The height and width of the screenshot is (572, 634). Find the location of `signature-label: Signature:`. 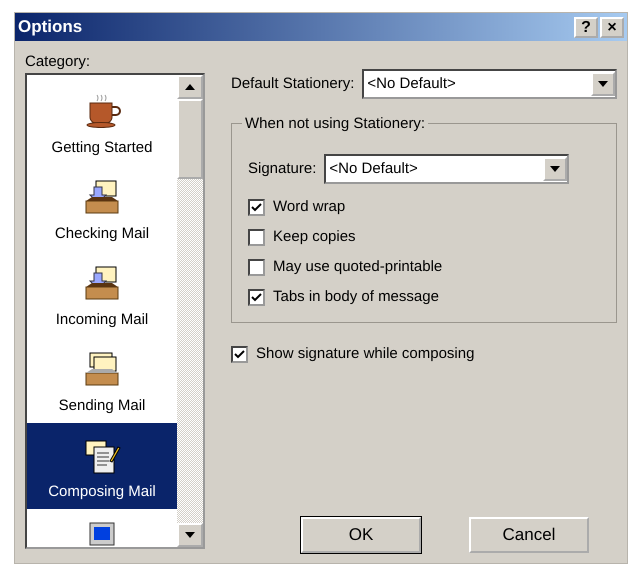

signature-label: Signature: is located at coordinates (282, 168).